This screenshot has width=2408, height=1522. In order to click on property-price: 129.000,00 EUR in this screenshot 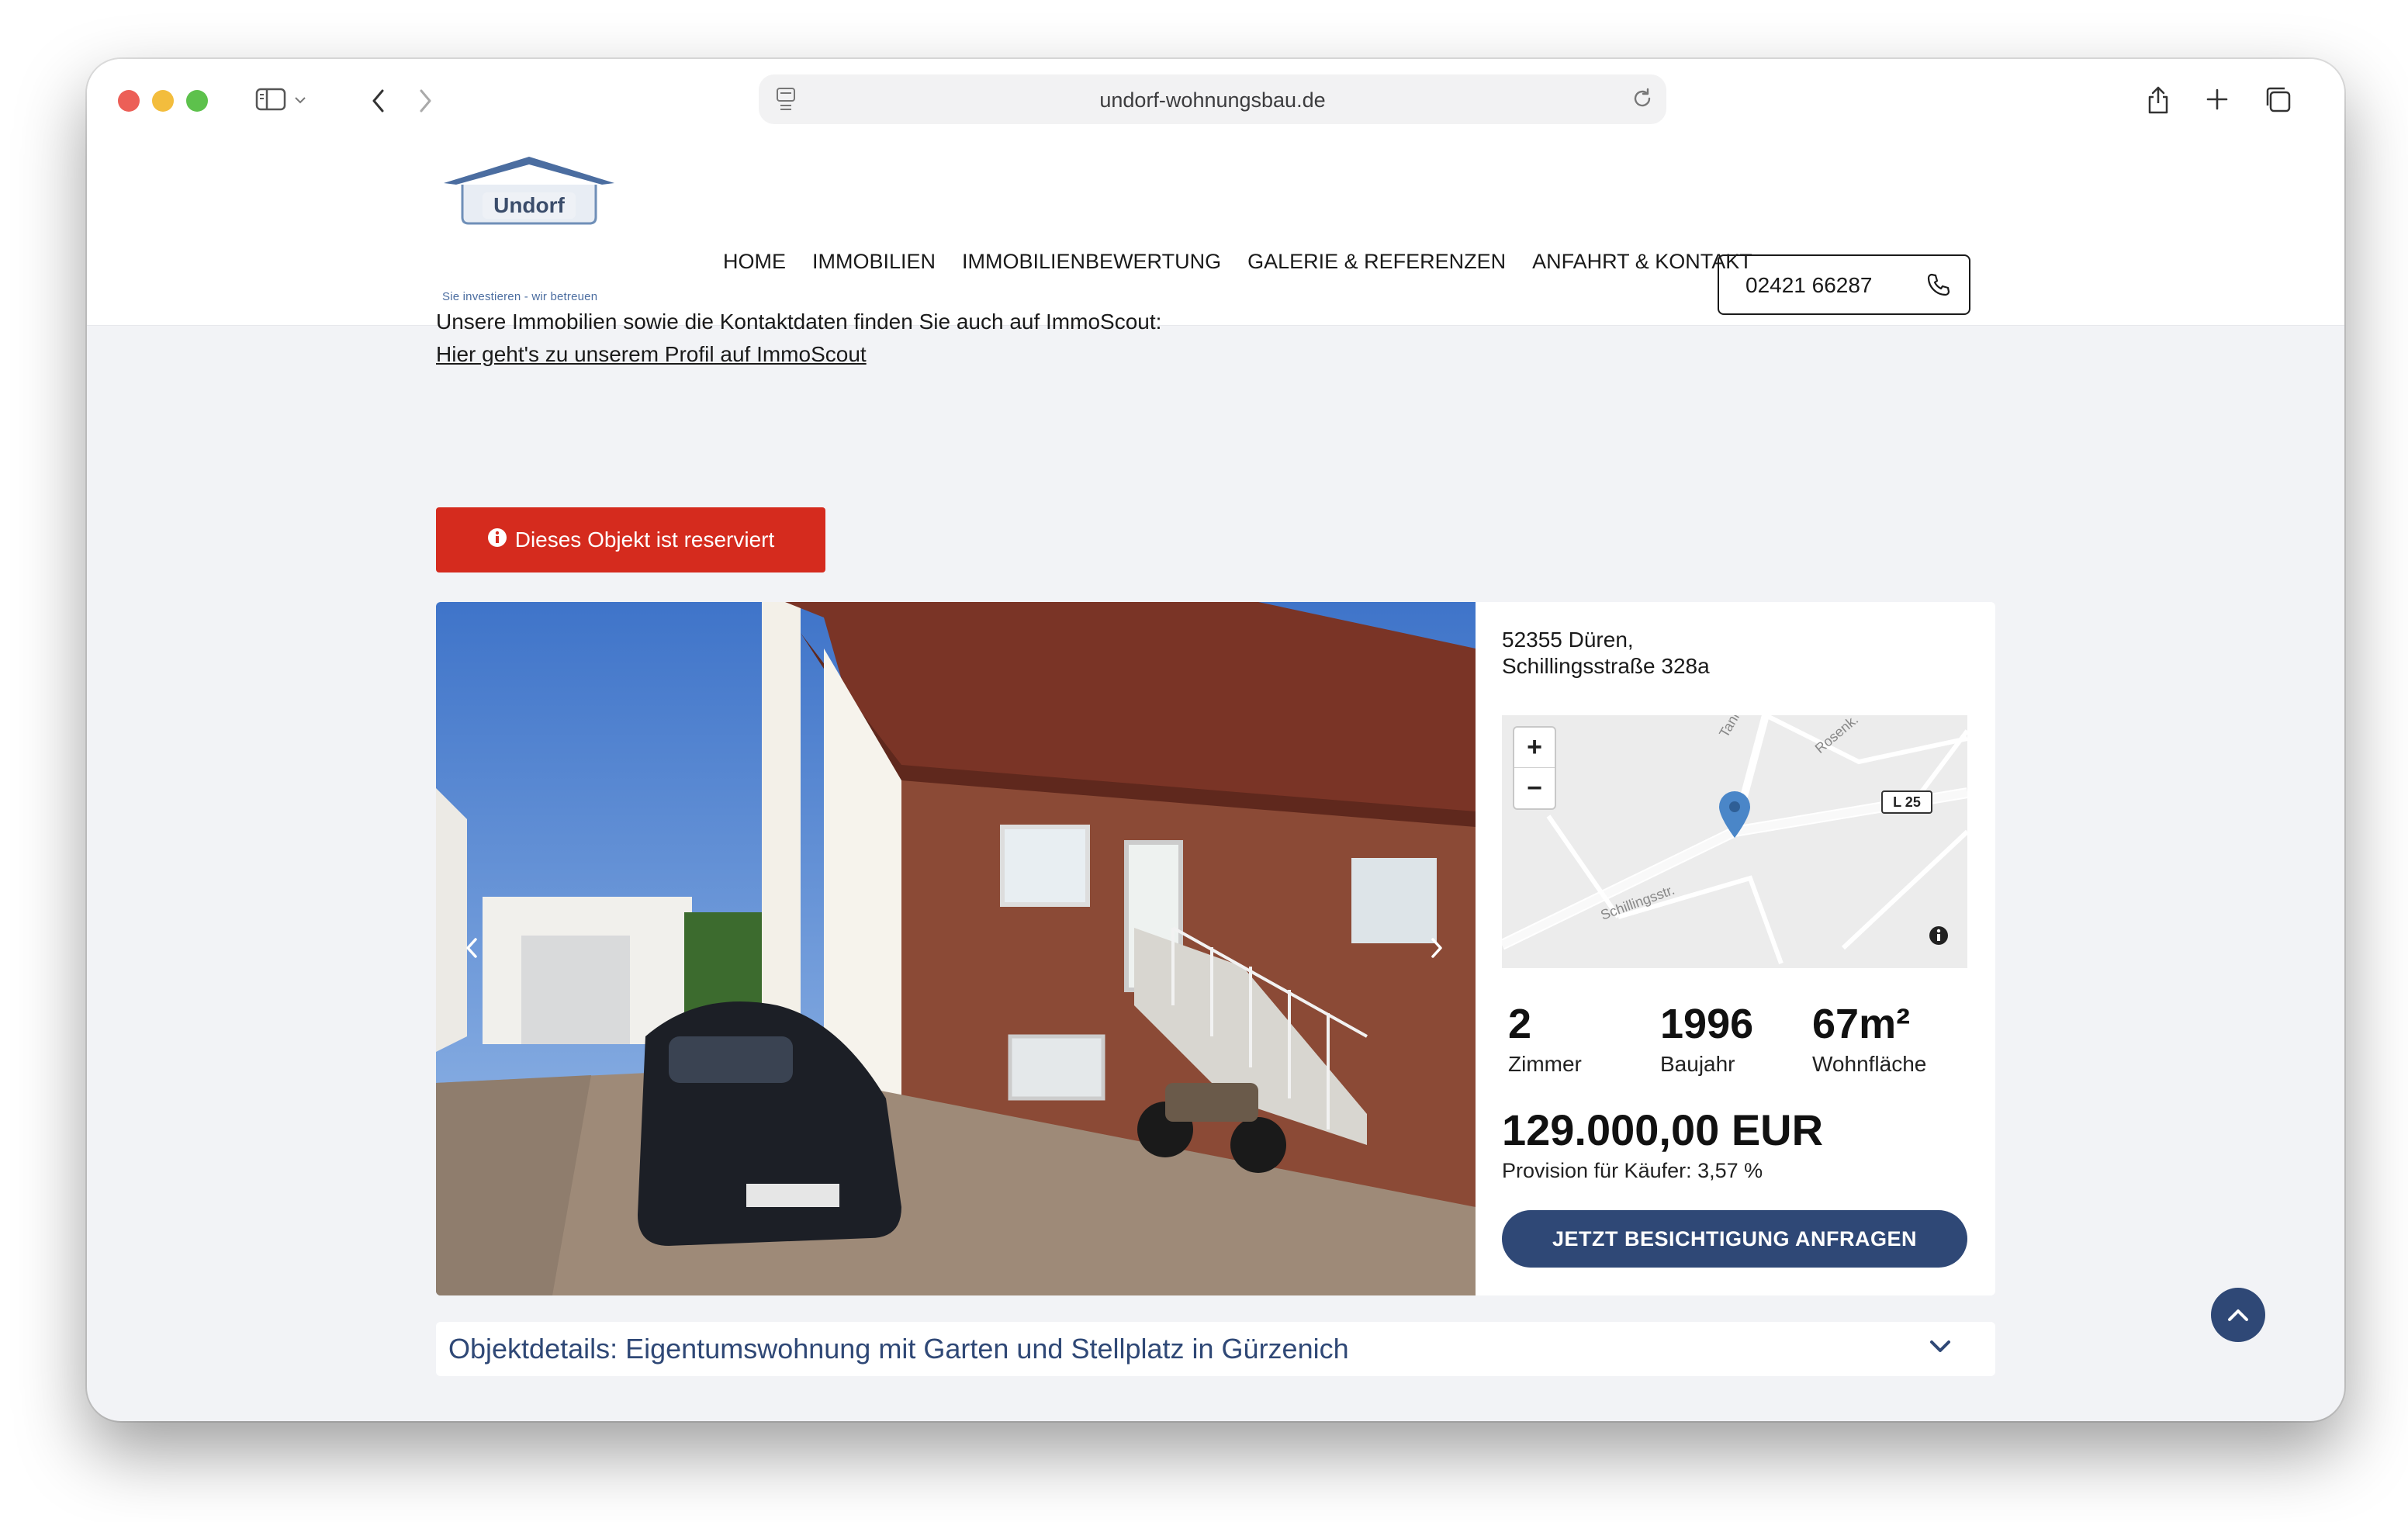, I will do `click(1663, 1129)`.